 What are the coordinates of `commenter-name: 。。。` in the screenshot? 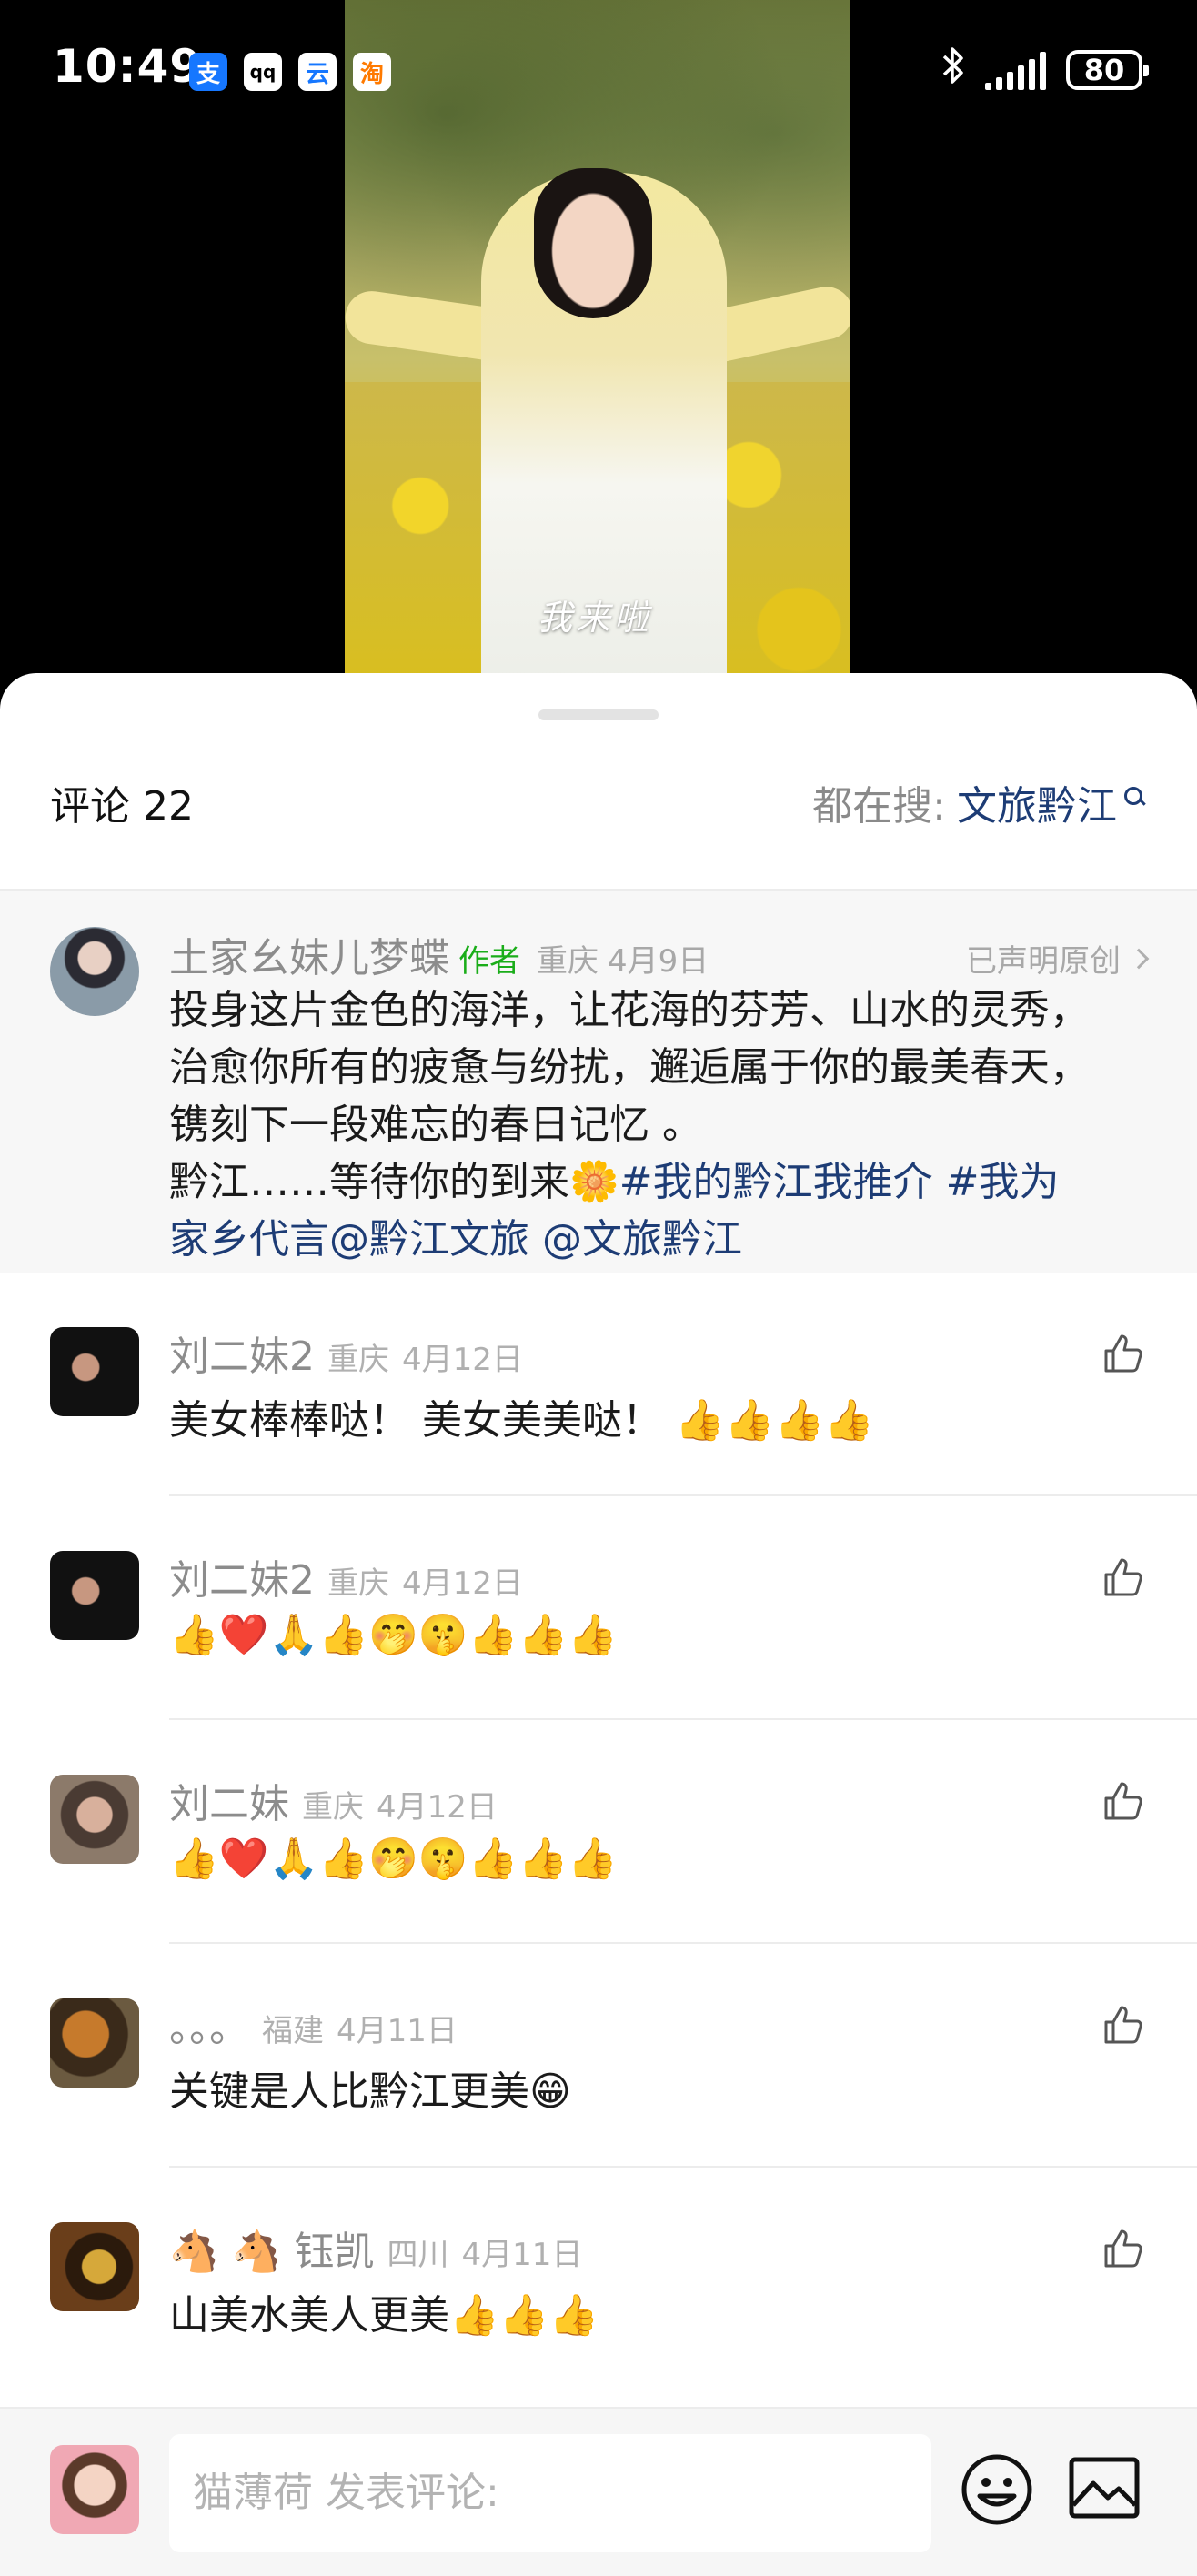 It's located at (209, 2024).